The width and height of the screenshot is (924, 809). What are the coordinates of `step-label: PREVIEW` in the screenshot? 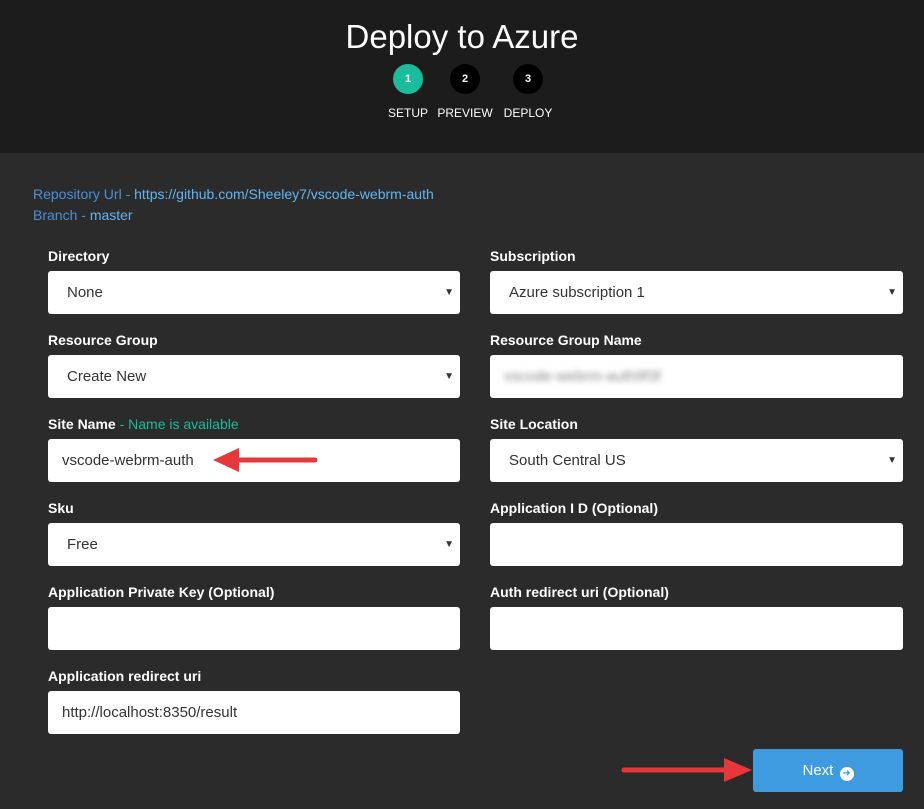 It's located at (465, 113).